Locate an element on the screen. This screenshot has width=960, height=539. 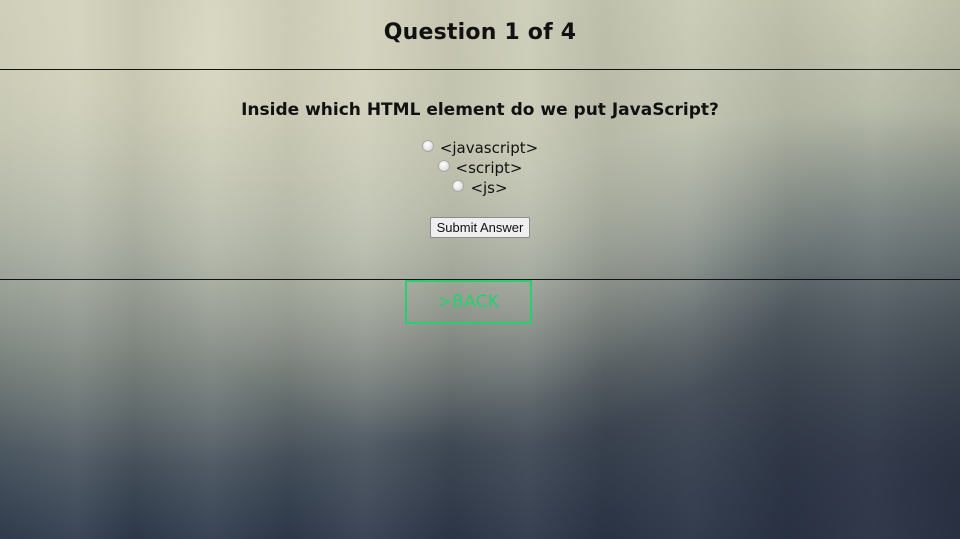
question-counter: Question 1 of 4 is located at coordinates (480, 32).